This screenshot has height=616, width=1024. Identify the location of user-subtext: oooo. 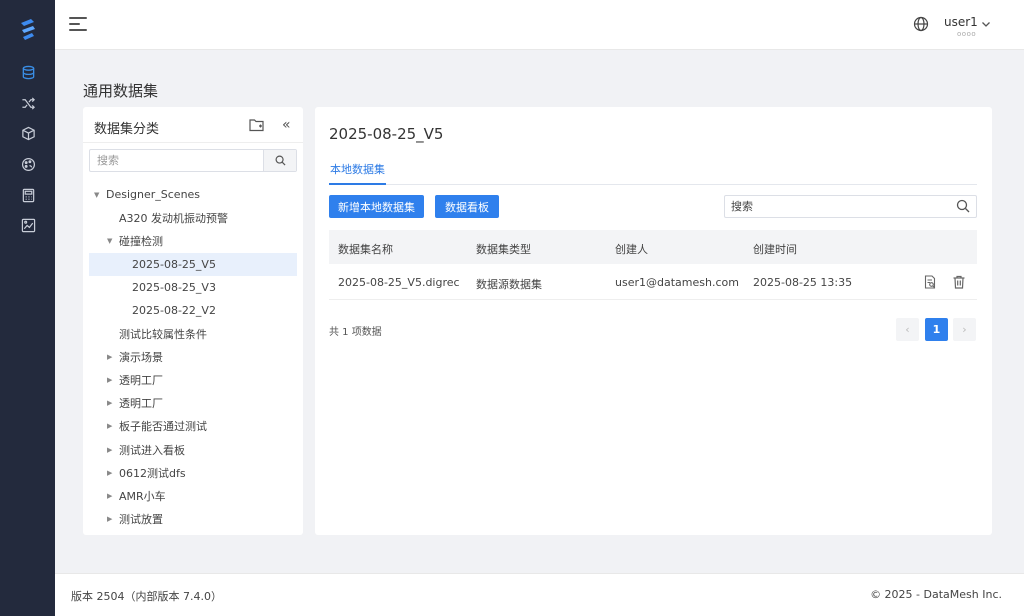
(967, 34).